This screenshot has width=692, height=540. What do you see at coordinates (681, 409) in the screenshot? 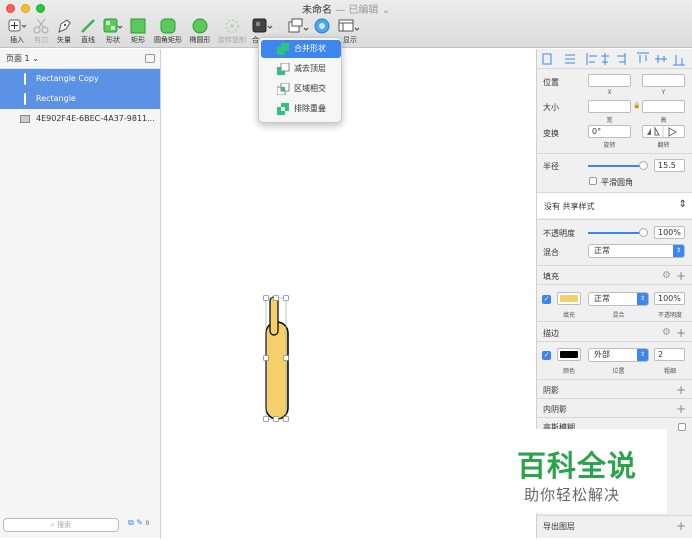
I see `add-inner-shadow-icon: +` at bounding box center [681, 409].